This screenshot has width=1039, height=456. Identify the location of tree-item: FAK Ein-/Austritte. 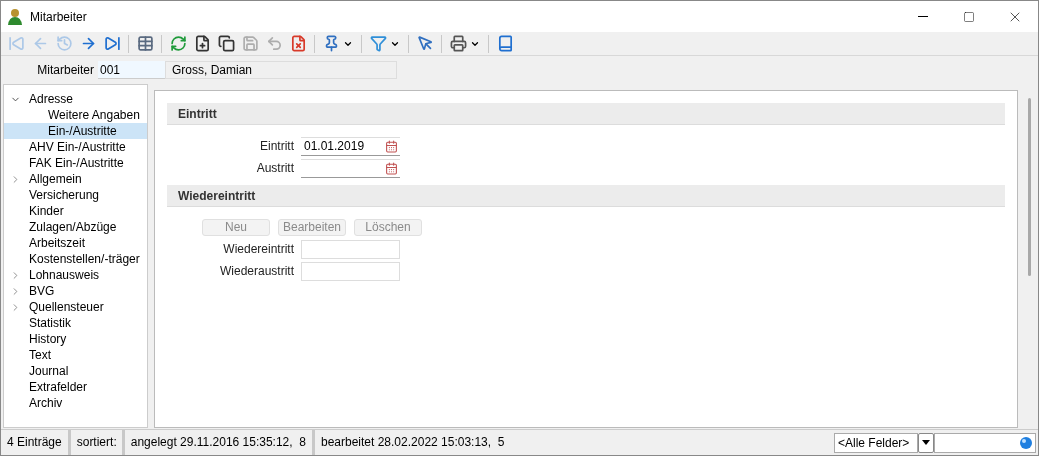
(75, 163).